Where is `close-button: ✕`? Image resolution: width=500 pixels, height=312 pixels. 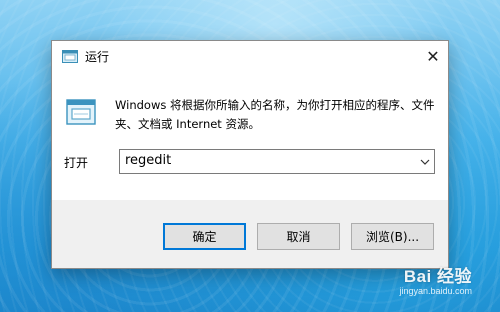 close-button: ✕ is located at coordinates (433, 56).